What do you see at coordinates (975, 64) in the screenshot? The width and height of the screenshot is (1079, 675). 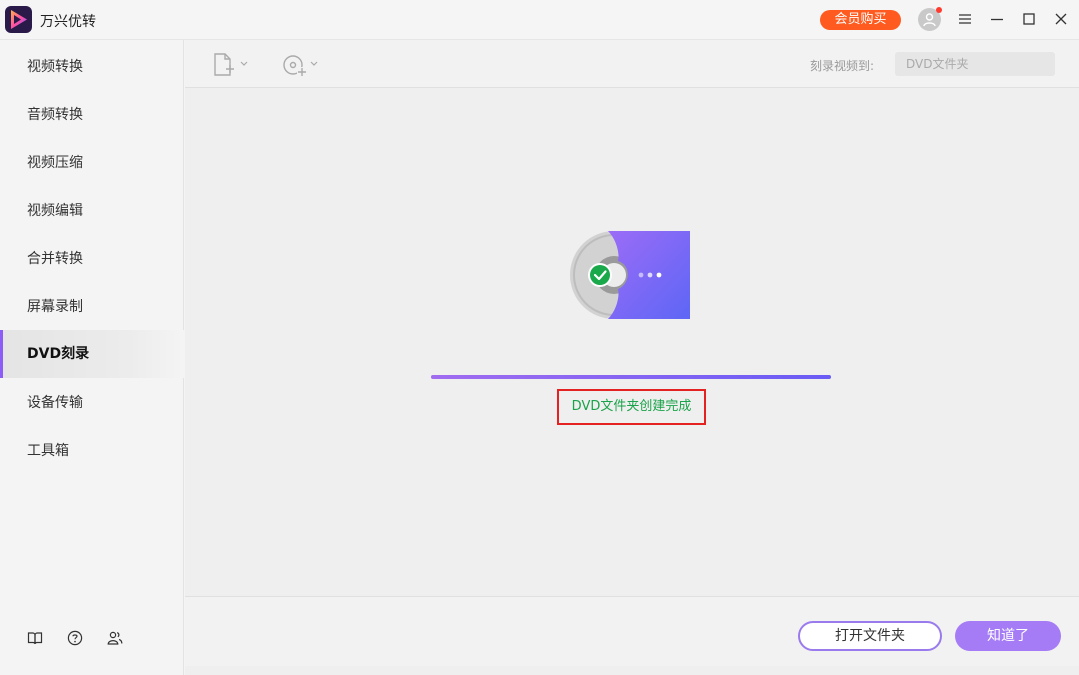 I see `destination-select: DVD文件夹` at bounding box center [975, 64].